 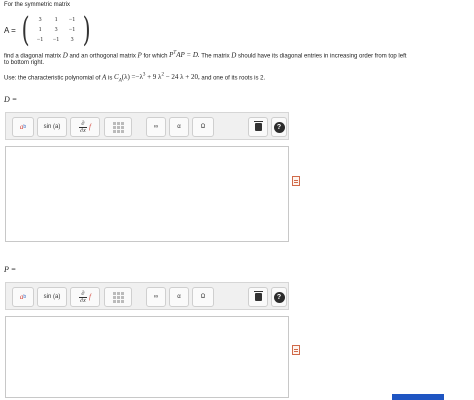 What do you see at coordinates (102, 56) in the screenshot?
I see `task-text: and an orthogonal matrix` at bounding box center [102, 56].